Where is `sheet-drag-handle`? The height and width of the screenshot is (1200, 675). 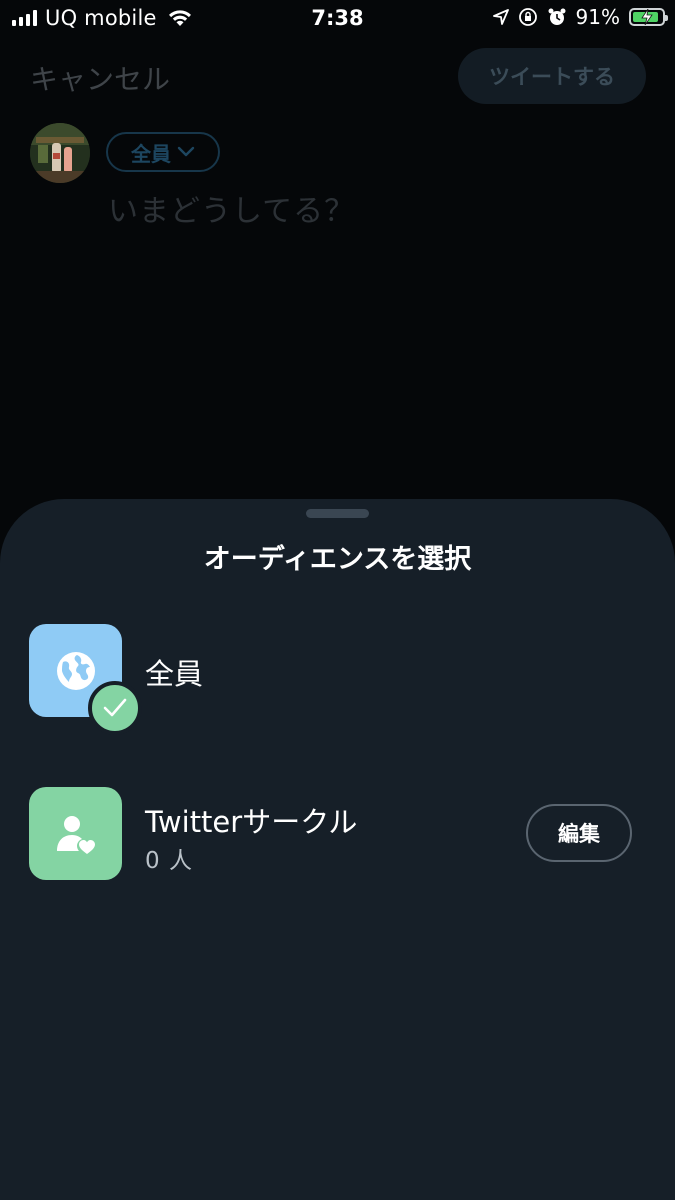 sheet-drag-handle is located at coordinates (337, 513).